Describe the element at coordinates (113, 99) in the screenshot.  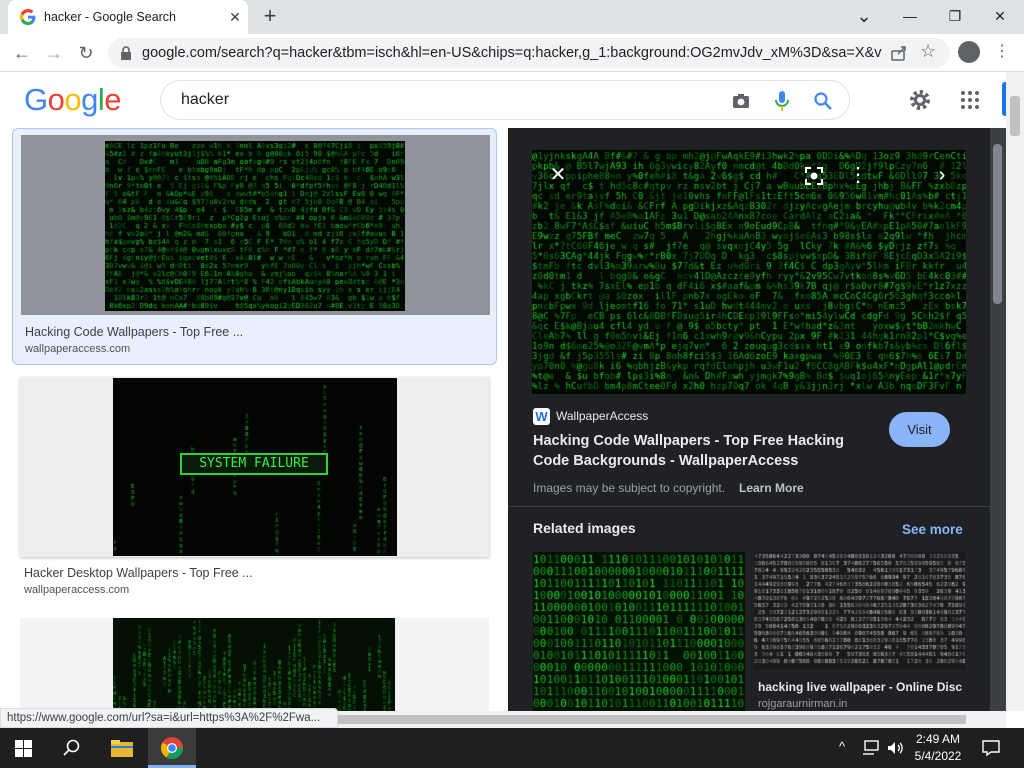
I see `logo-letter: e` at that location.